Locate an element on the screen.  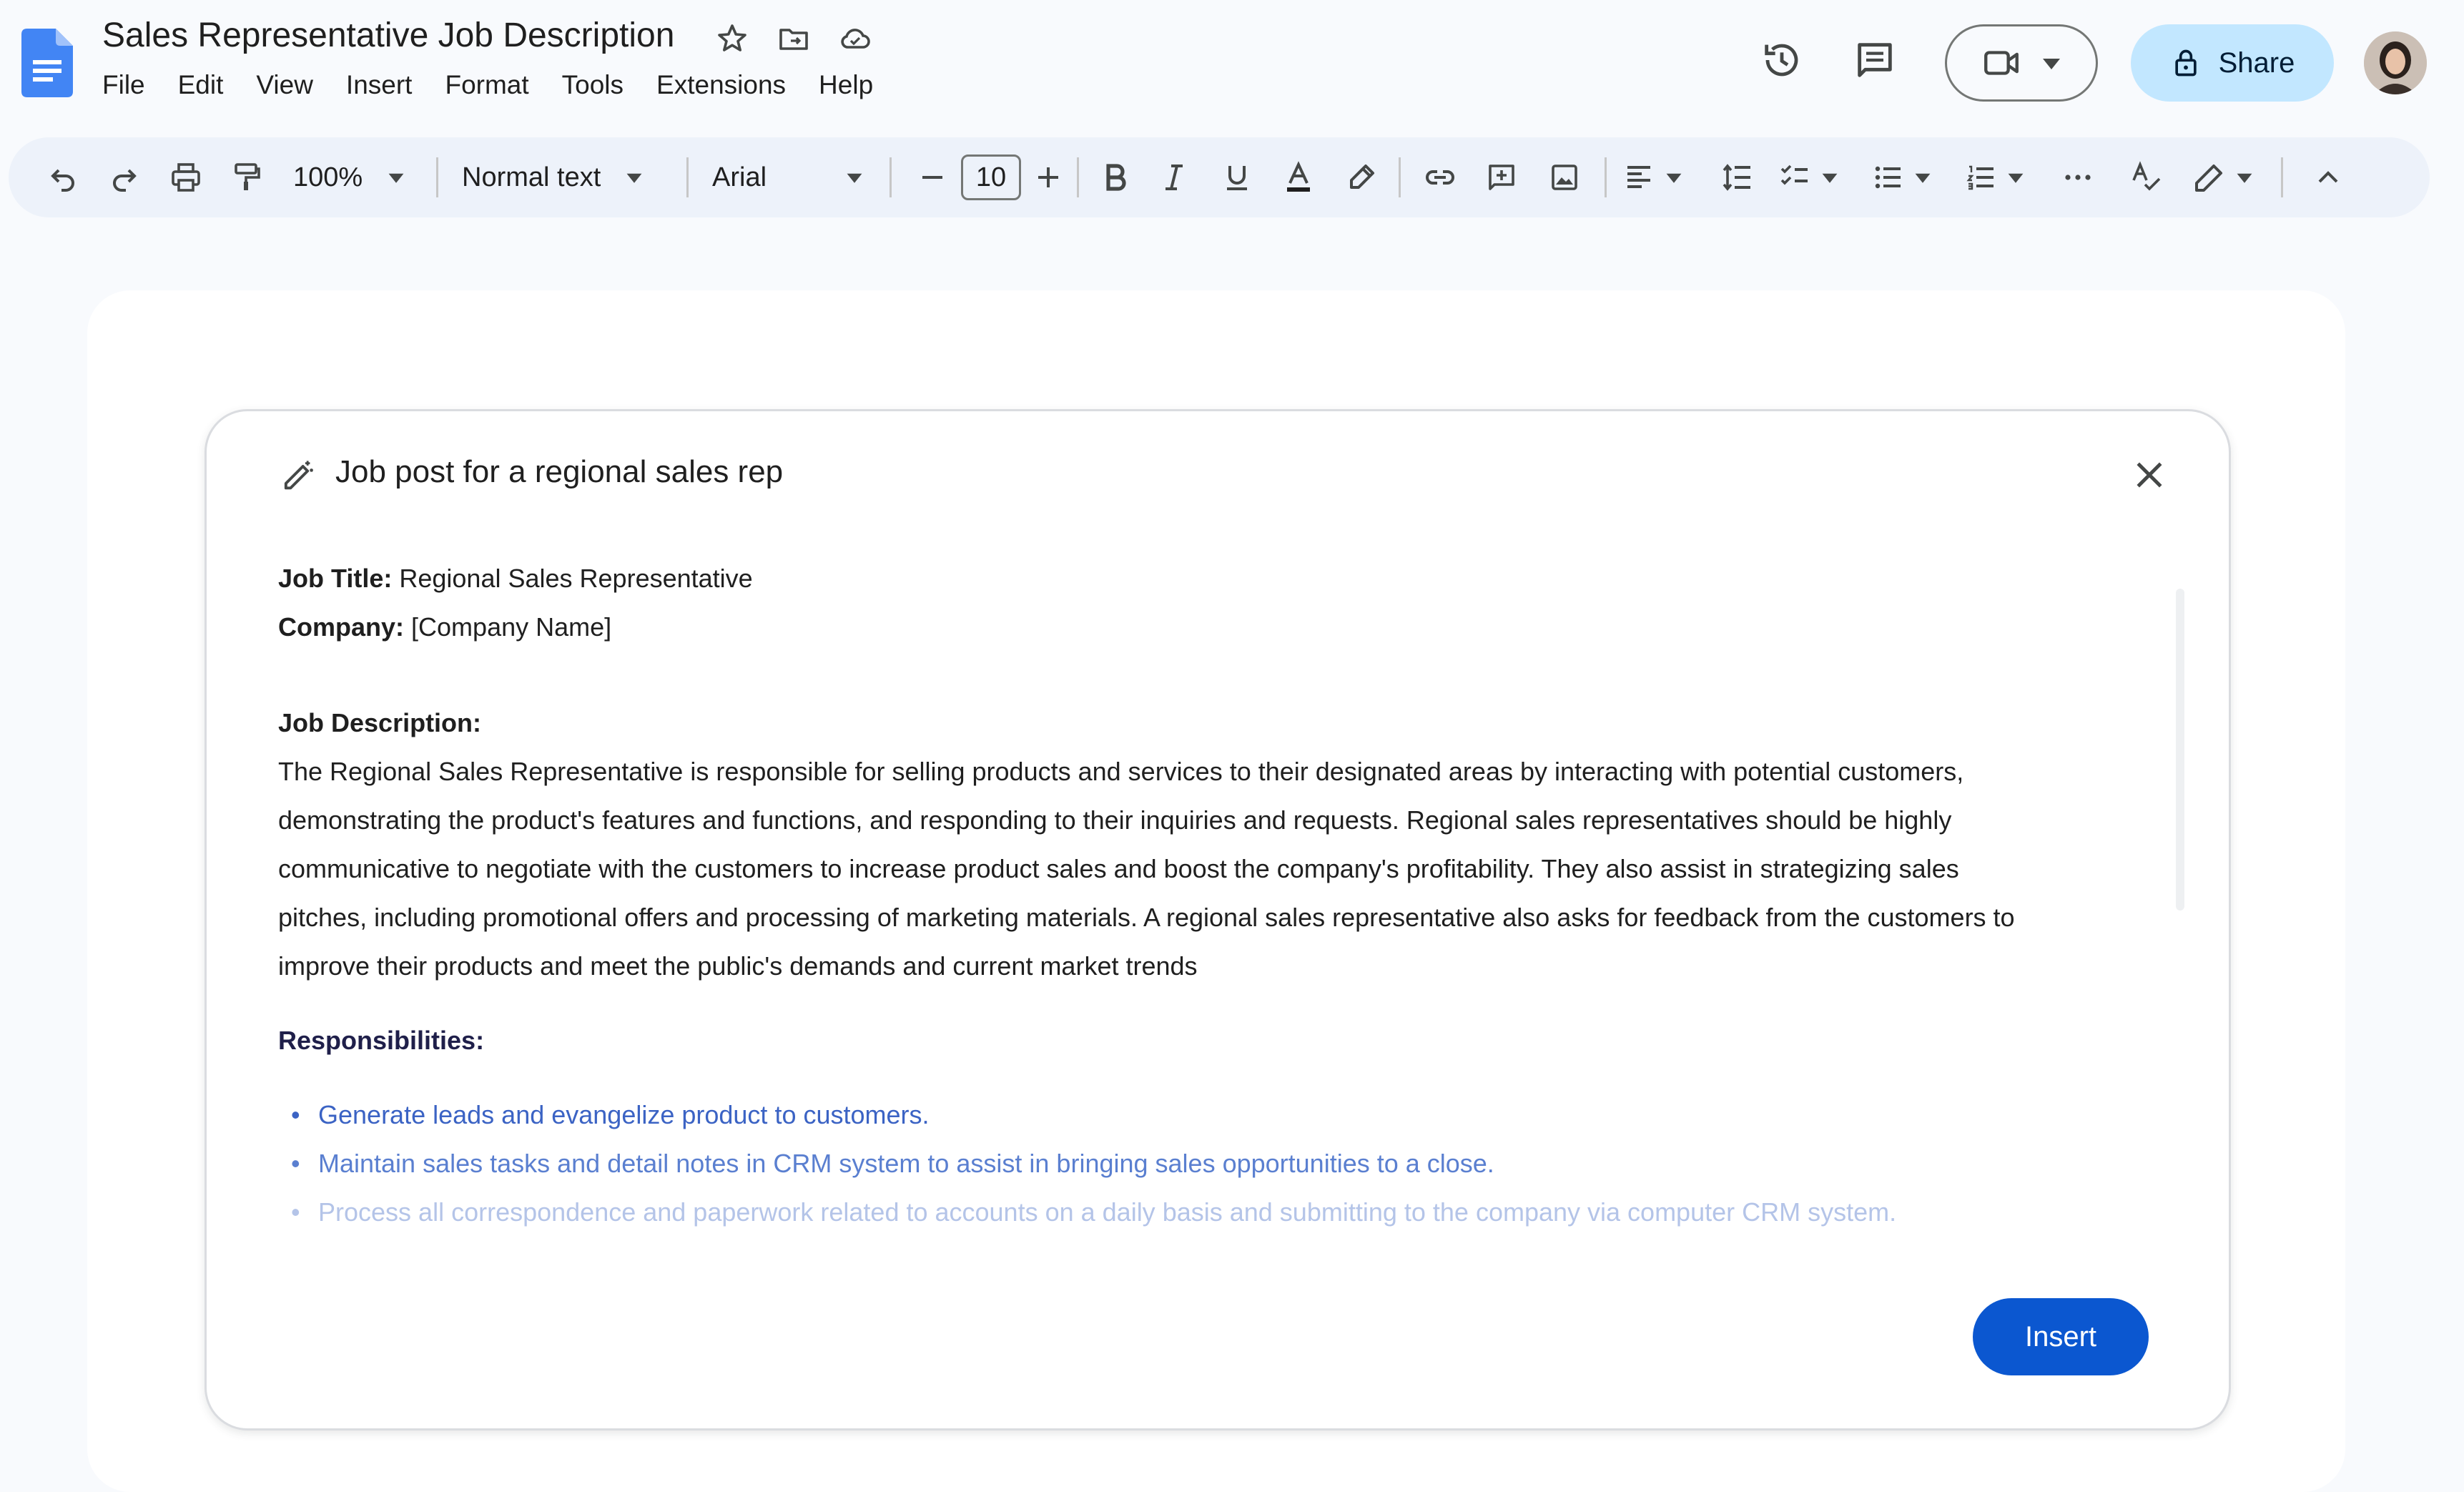
align-left-icon is located at coordinates (1639, 177).